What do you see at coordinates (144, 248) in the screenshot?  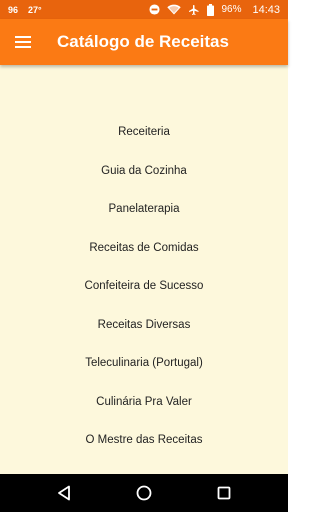 I see `list-item-receitas-de-comidas: Receitas de Comidas` at bounding box center [144, 248].